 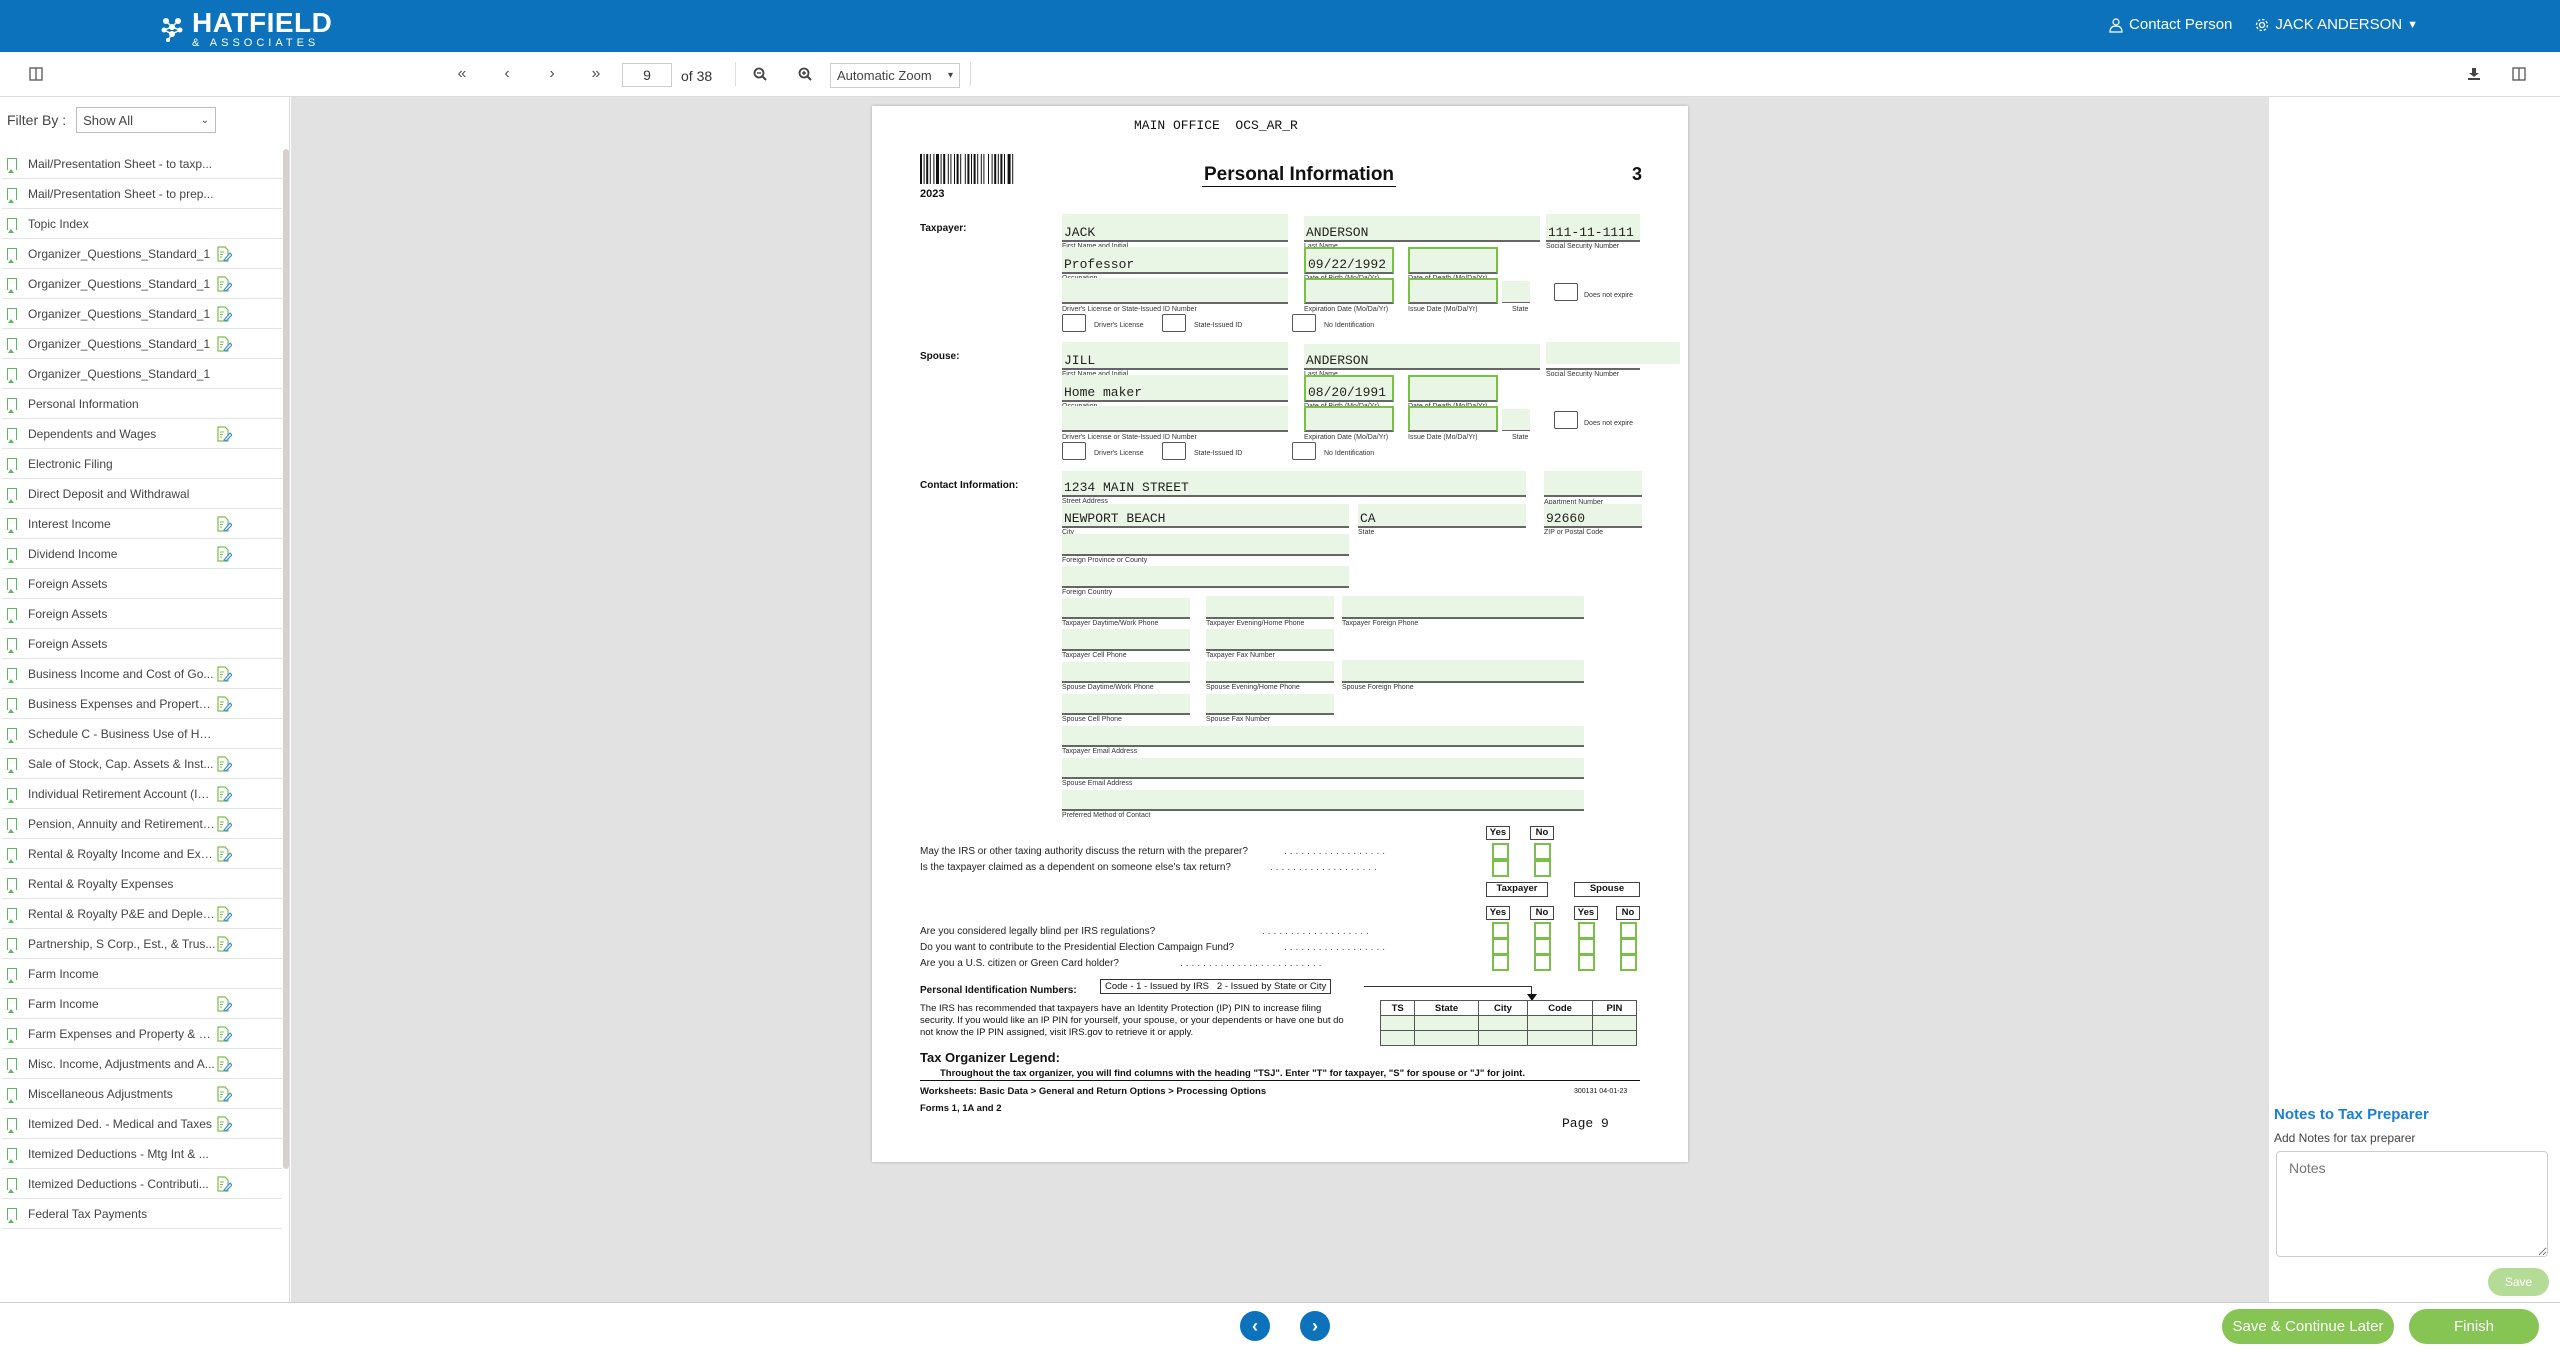 I want to click on irs-discuss-yes-checkbox, so click(x=1500, y=851).